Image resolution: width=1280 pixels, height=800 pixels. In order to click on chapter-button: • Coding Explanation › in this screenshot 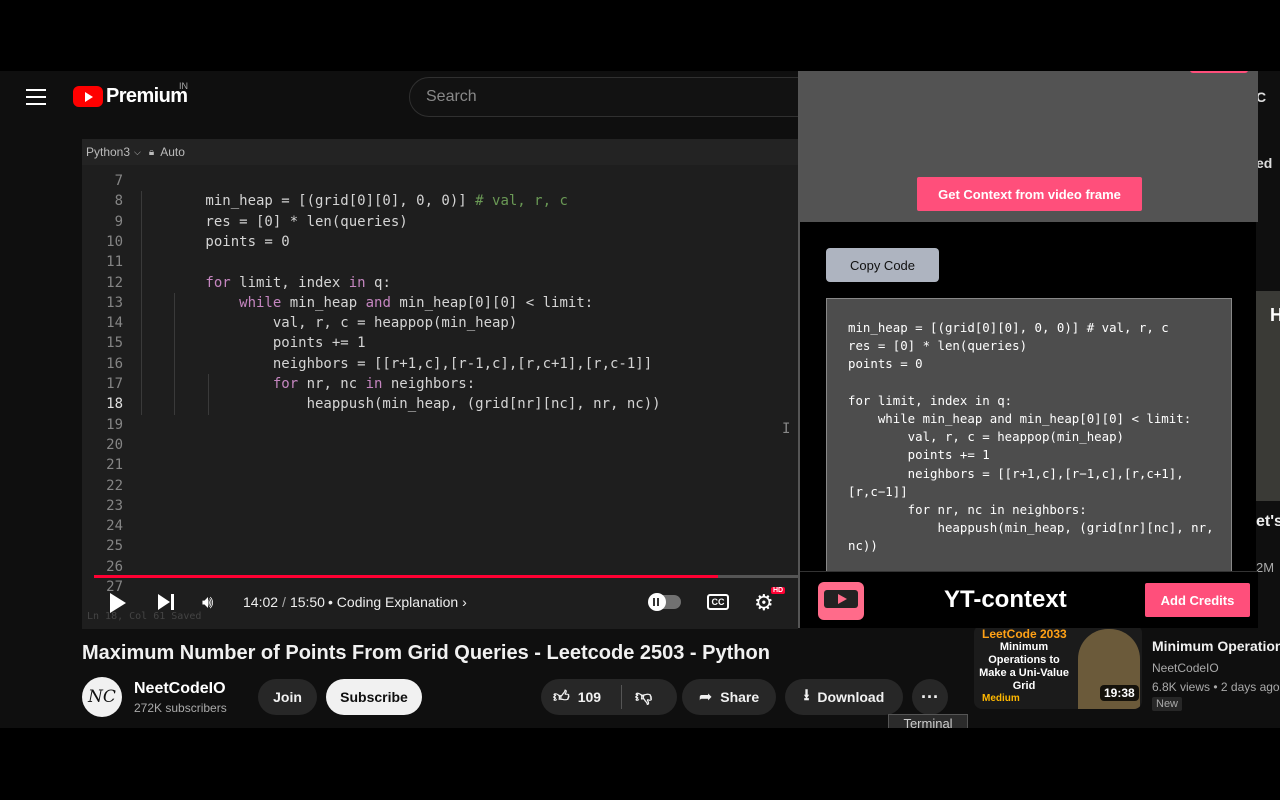, I will do `click(397, 602)`.